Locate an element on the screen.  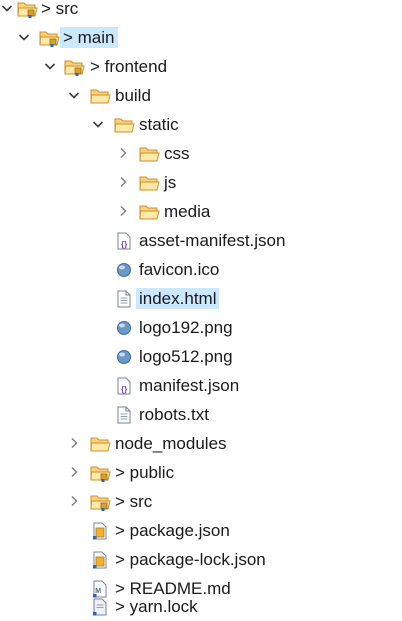
tree-item-label: media is located at coordinates (187, 211).